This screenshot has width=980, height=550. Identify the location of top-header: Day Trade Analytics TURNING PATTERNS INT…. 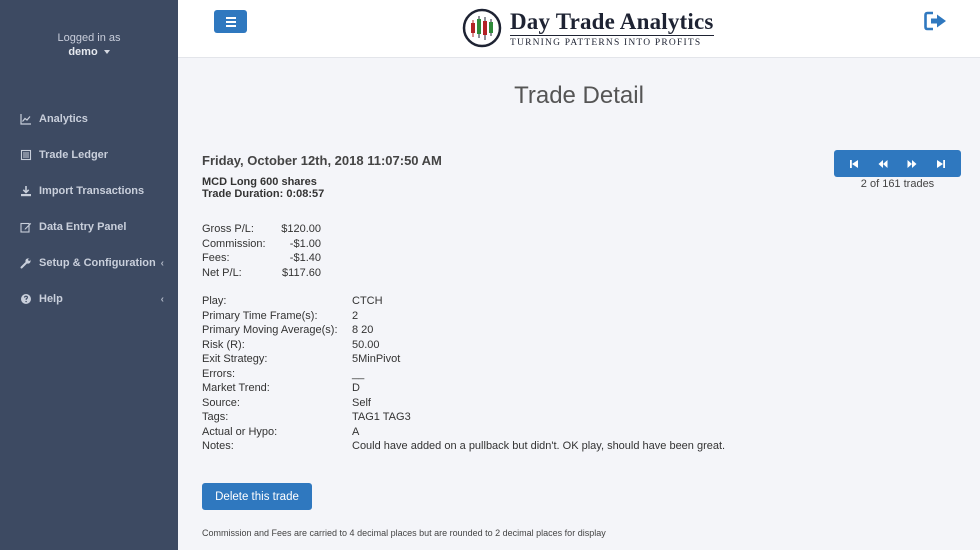
(579, 29).